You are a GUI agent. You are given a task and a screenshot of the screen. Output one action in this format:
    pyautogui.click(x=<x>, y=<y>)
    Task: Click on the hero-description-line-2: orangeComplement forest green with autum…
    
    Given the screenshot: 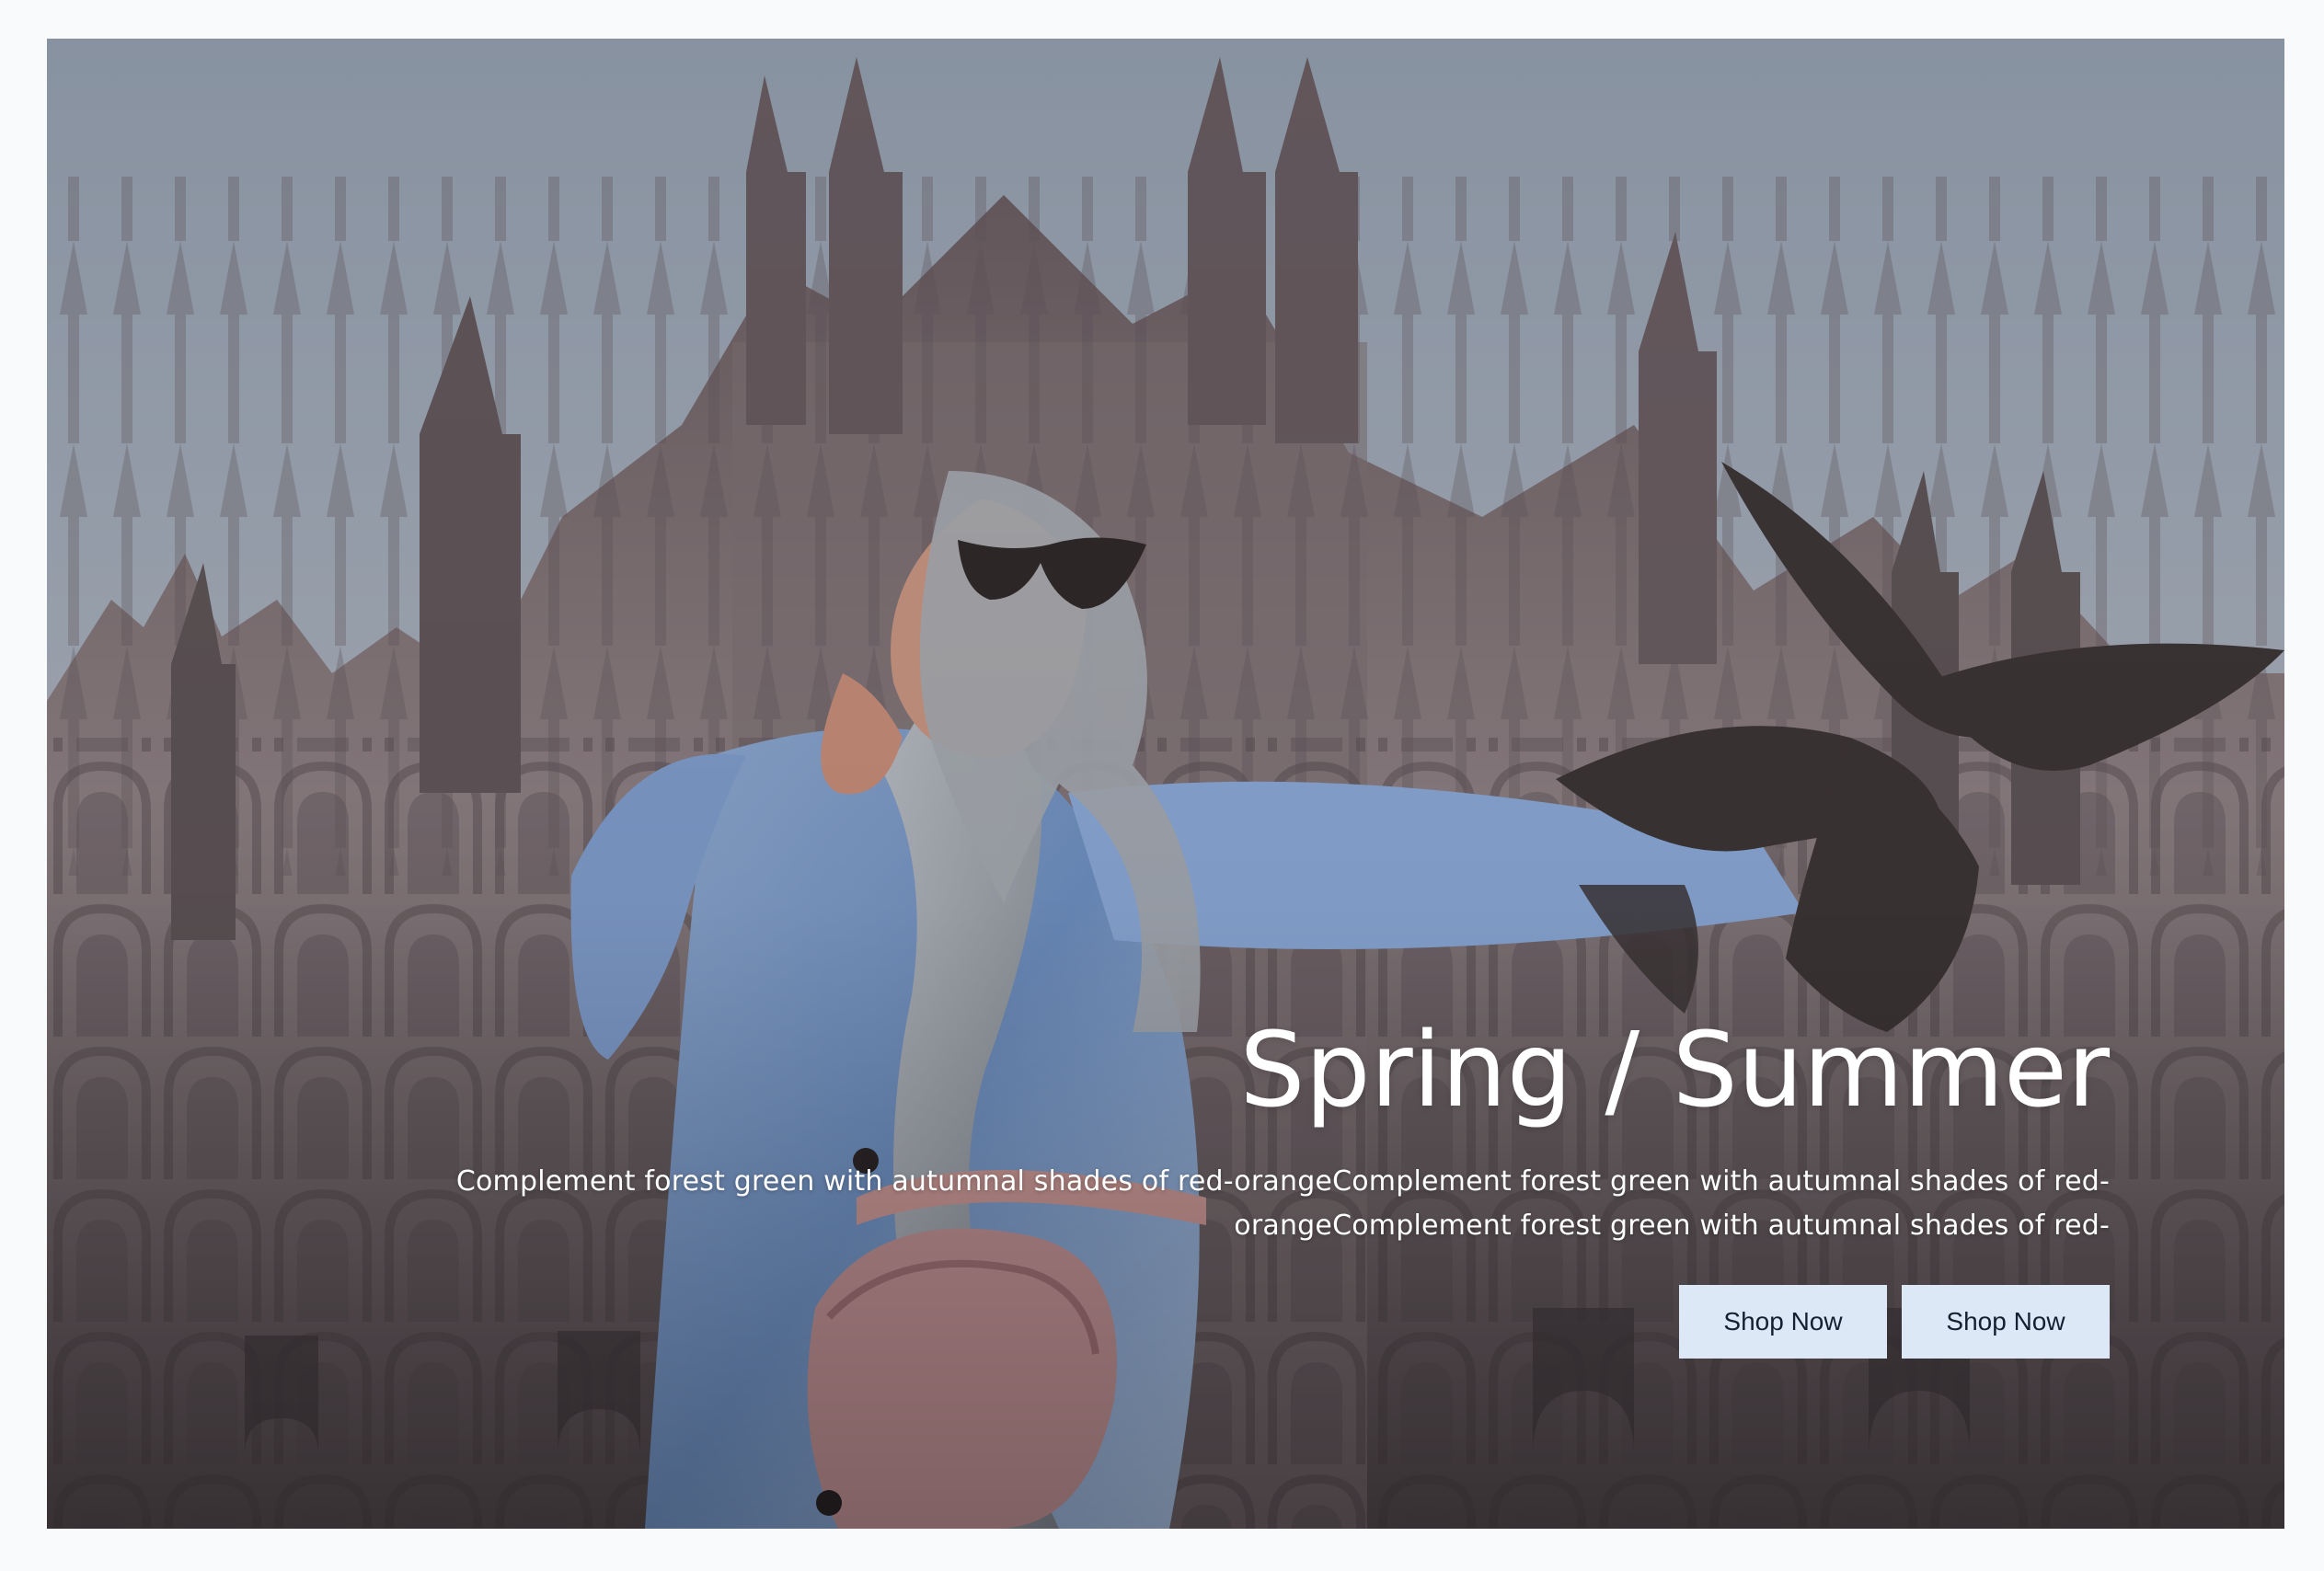 What is the action you would take?
    pyautogui.click(x=1672, y=1226)
    